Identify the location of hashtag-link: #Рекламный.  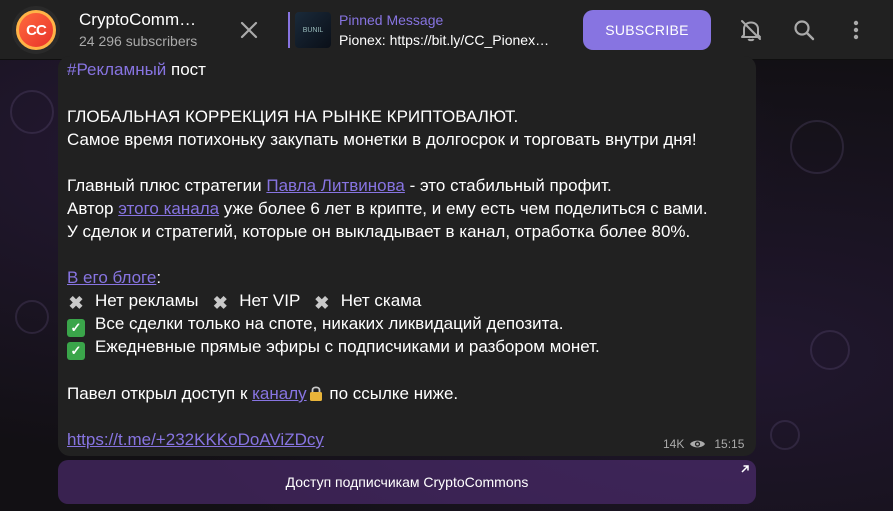
(116, 69).